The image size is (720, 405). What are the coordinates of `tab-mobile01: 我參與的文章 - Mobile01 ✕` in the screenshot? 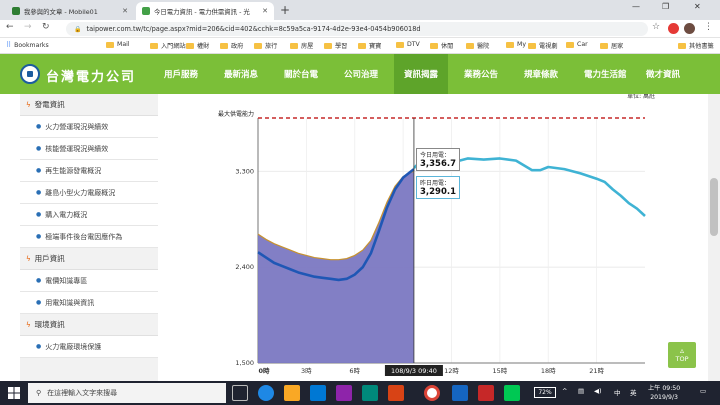 It's located at (70, 11).